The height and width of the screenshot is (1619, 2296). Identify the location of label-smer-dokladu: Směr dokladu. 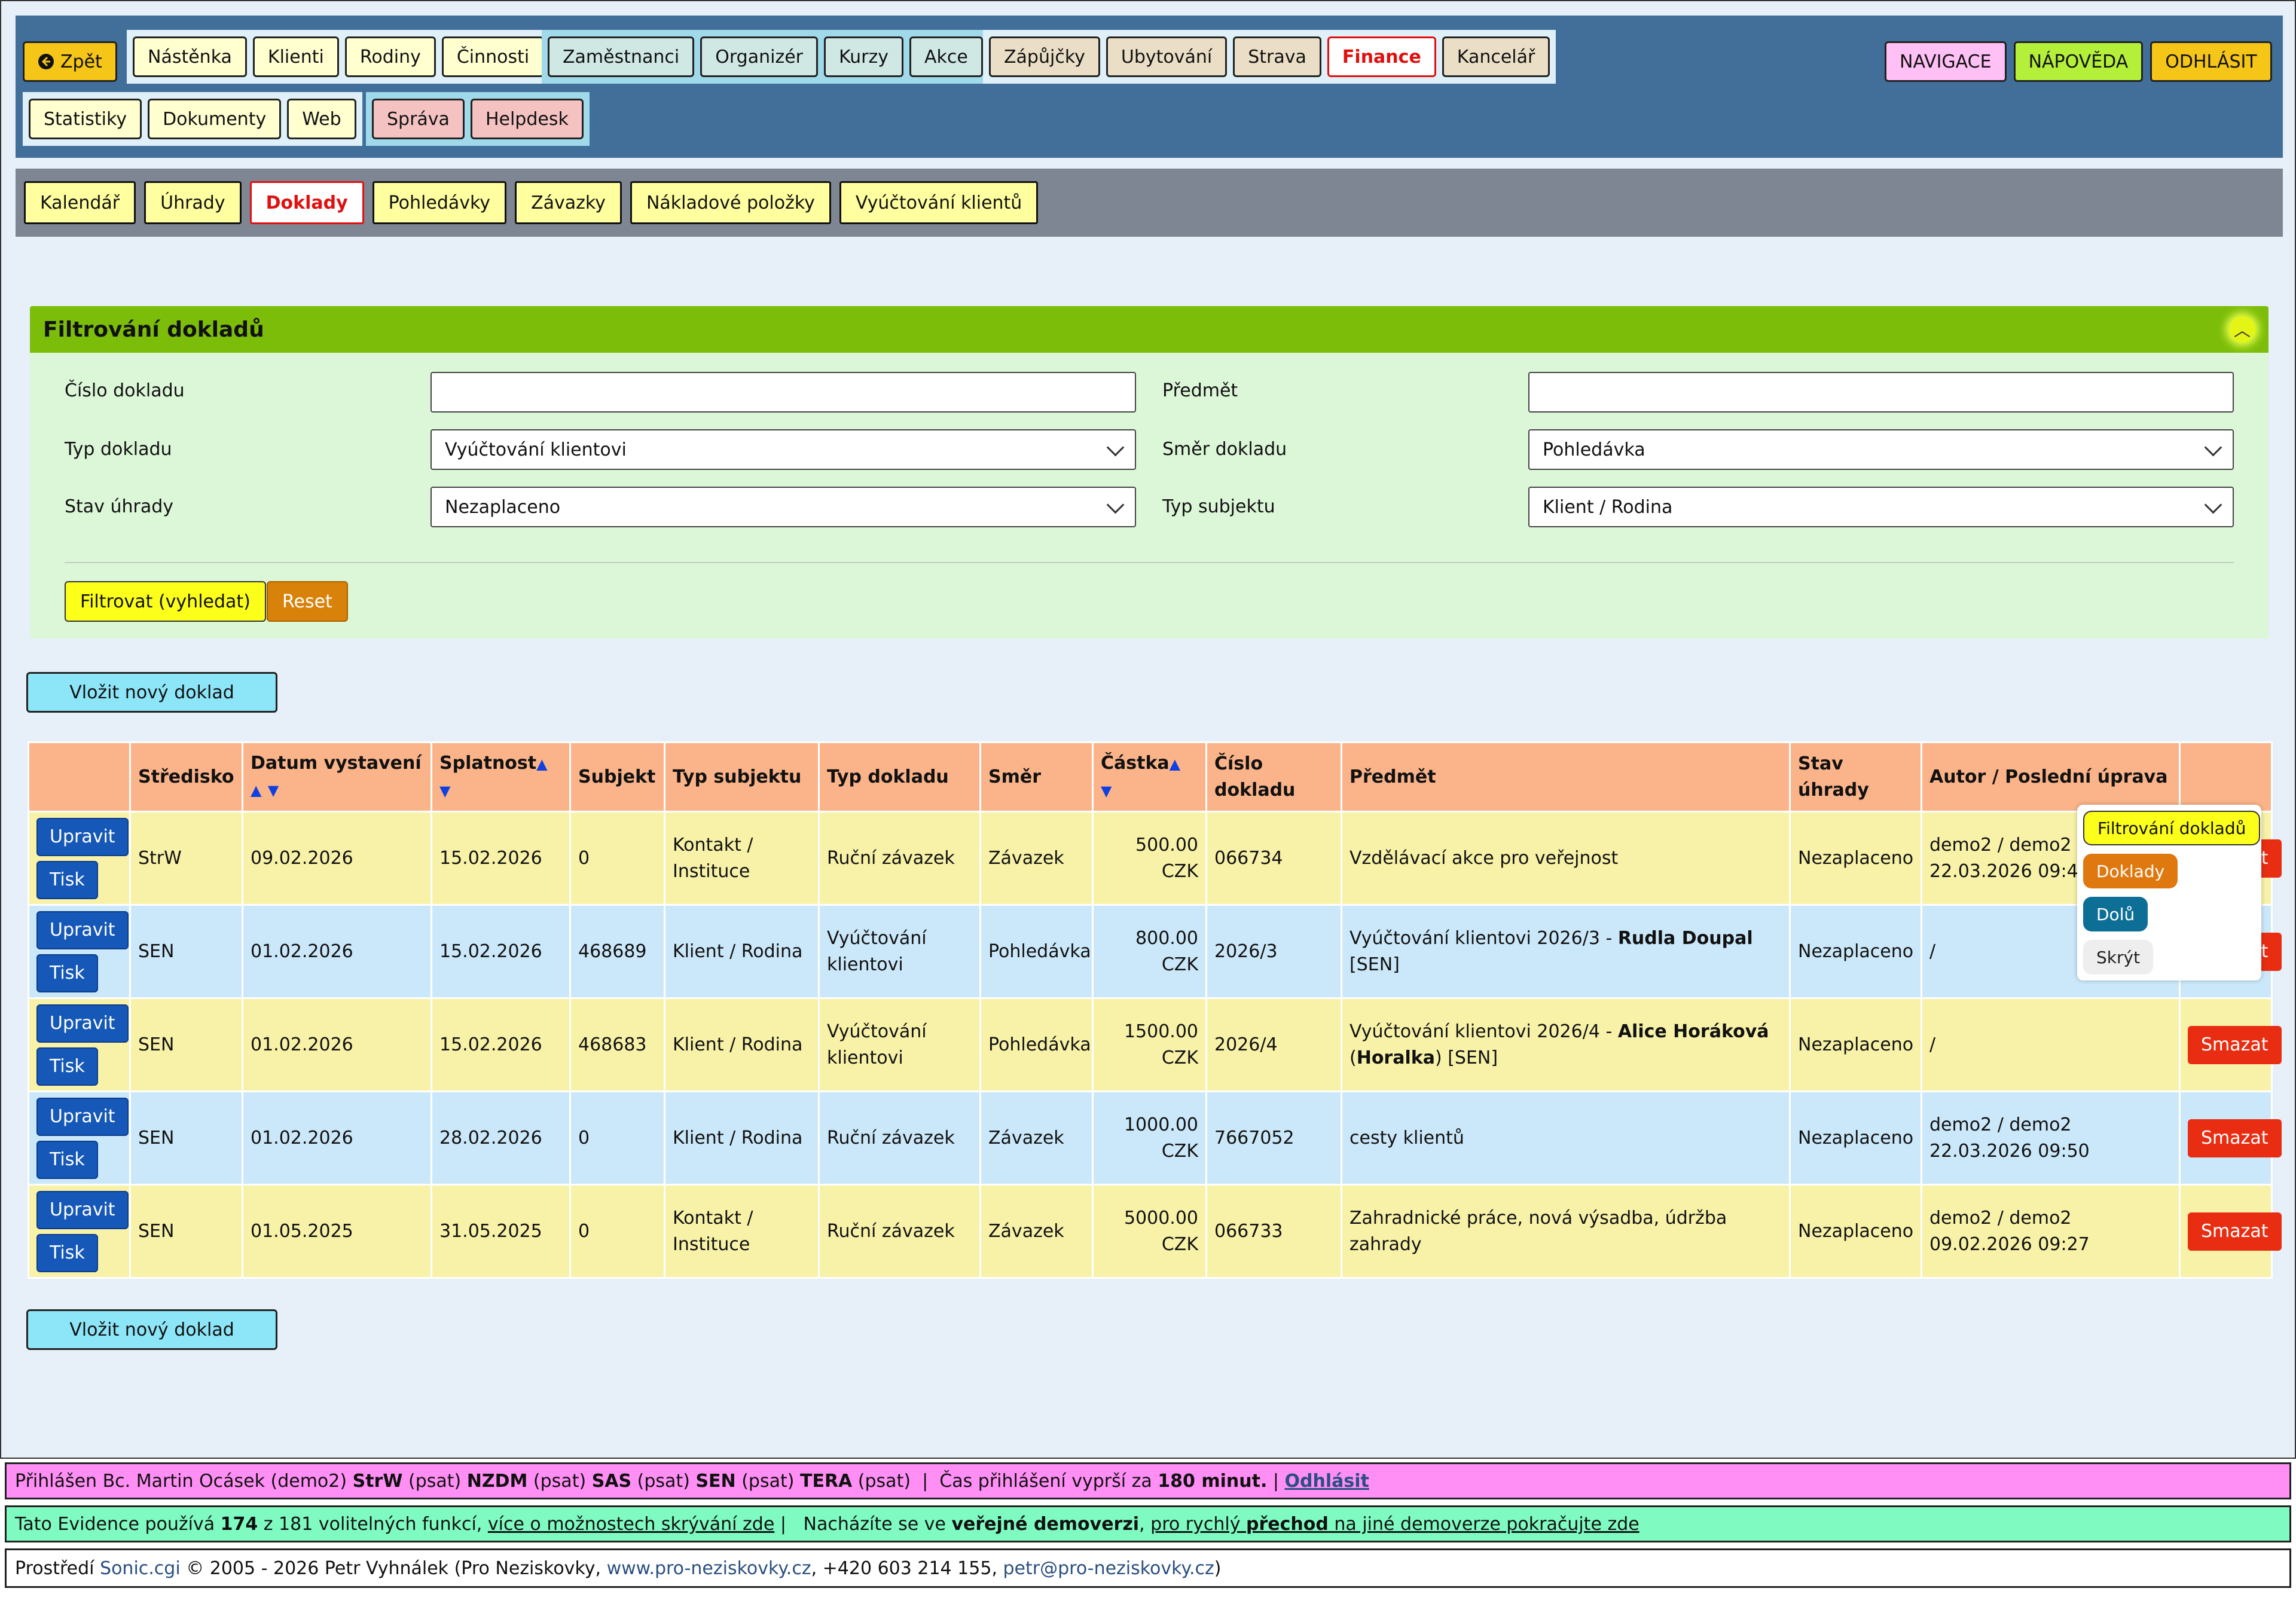
(1224, 449).